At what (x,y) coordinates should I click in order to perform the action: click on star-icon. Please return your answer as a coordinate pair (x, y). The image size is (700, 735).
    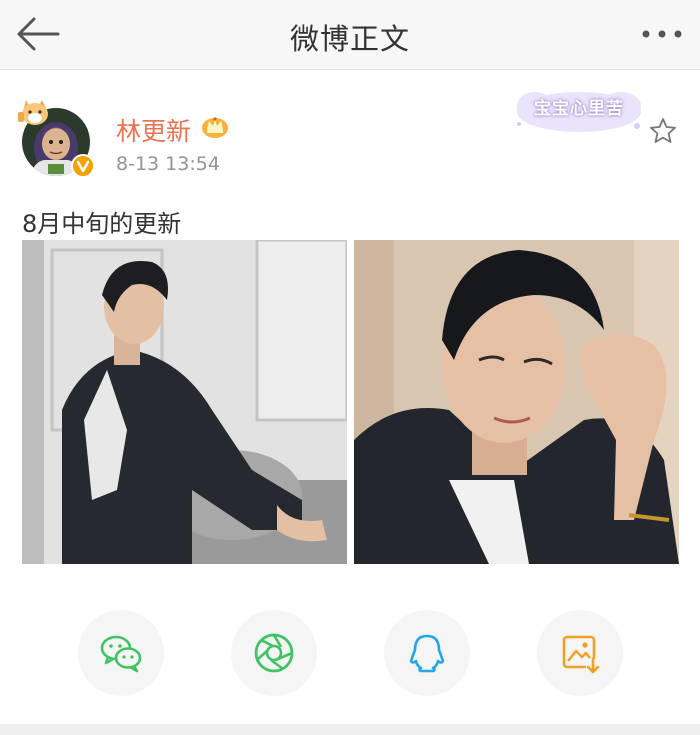
    Looking at the image, I should click on (663, 130).